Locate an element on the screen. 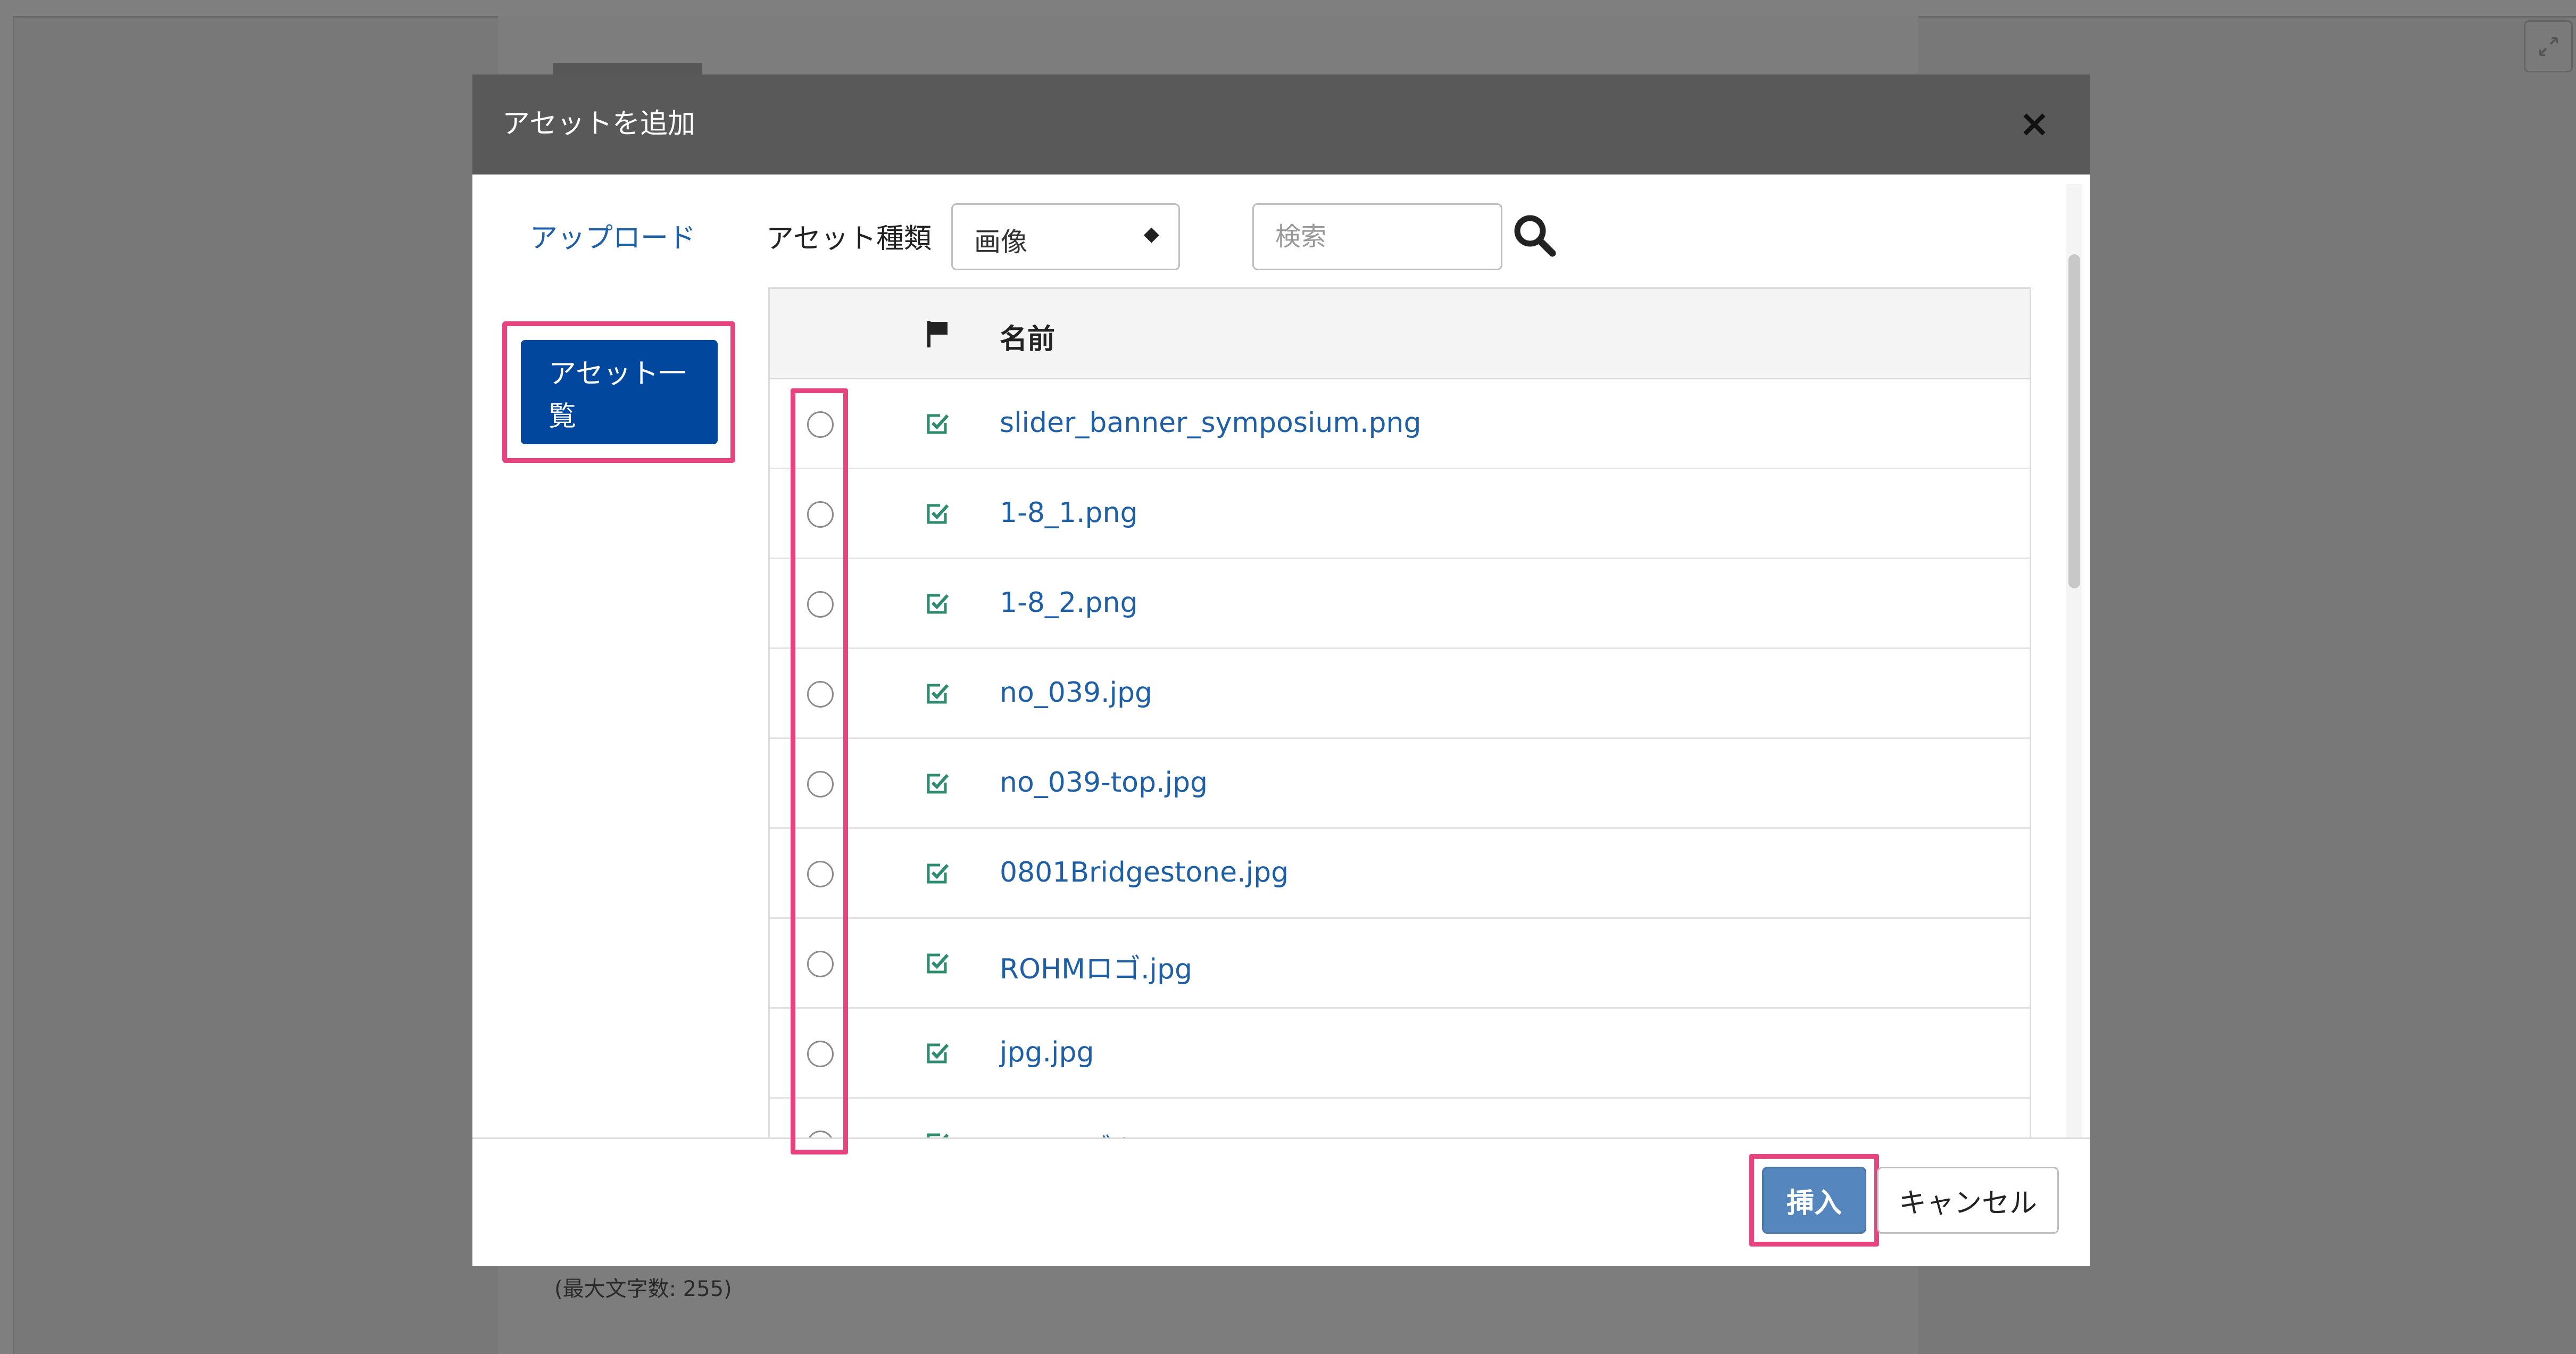 The height and width of the screenshot is (1354, 2576). cancel-button: キャンセル is located at coordinates (1968, 1200).